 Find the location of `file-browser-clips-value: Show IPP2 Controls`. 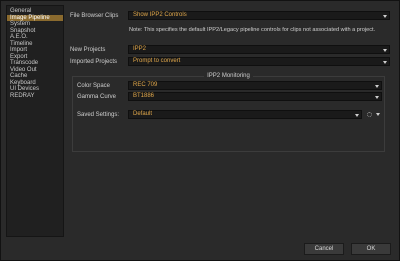

file-browser-clips-value: Show IPP2 Controls is located at coordinates (160, 15).